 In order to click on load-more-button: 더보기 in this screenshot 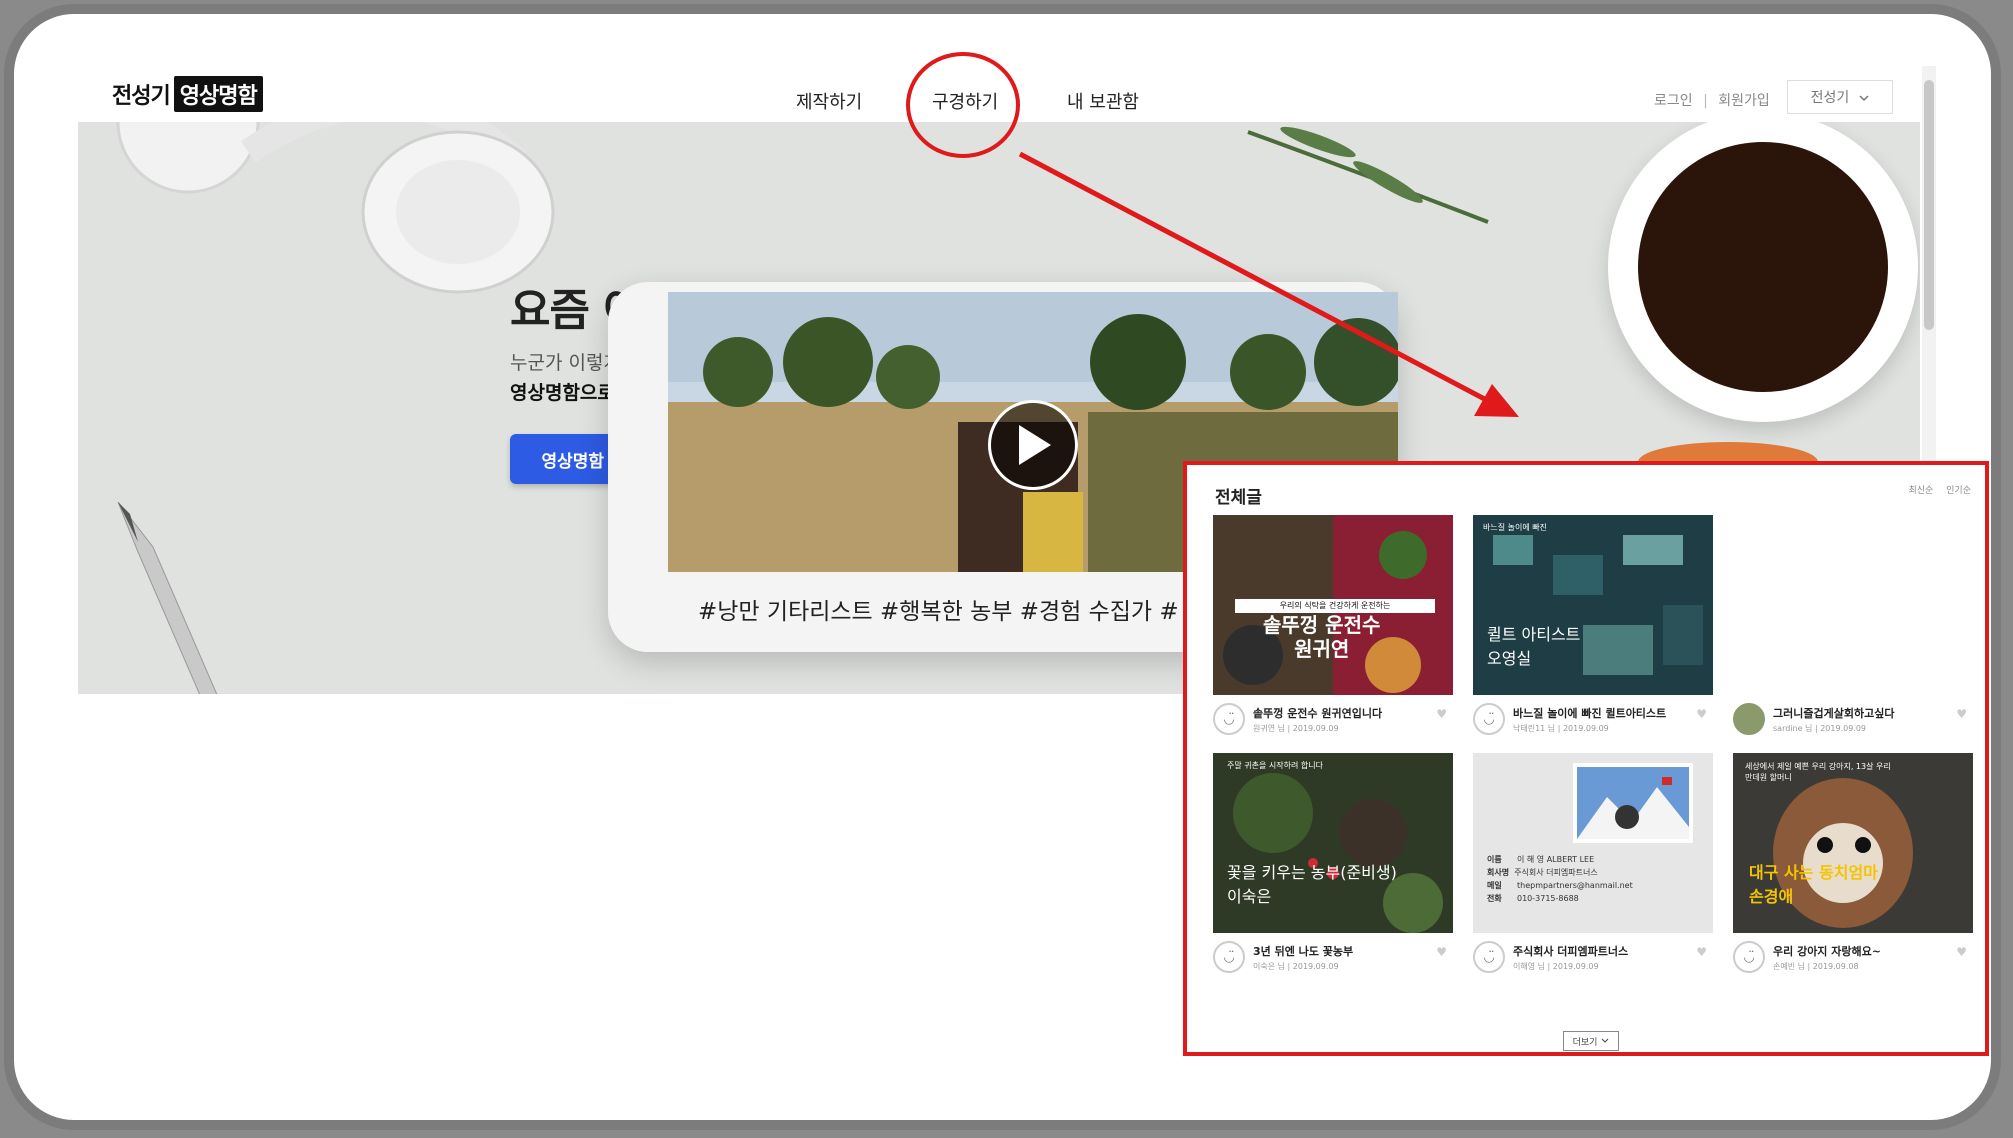, I will do `click(1591, 1041)`.